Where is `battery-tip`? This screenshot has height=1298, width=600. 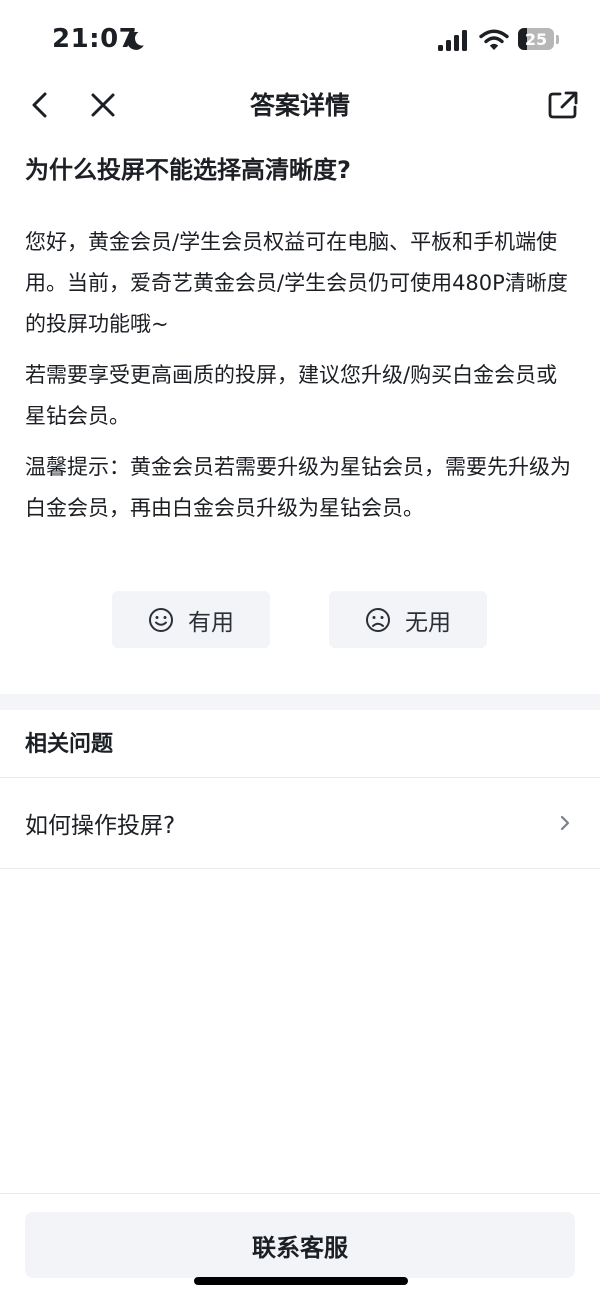 battery-tip is located at coordinates (557, 39).